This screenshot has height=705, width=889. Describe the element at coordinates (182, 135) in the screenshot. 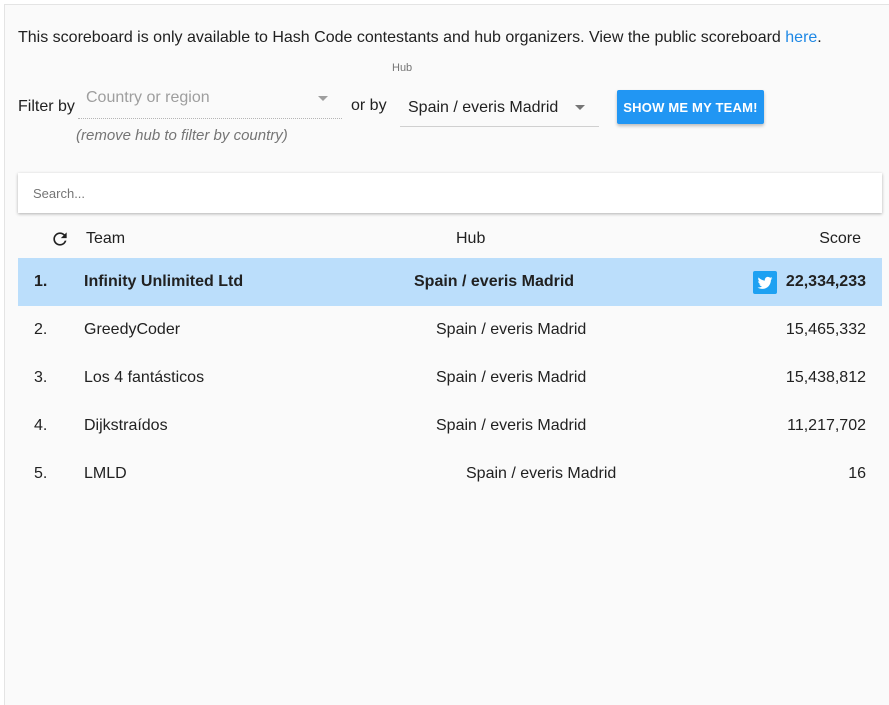

I see `country-hint: (remove hub to filter by country)` at that location.